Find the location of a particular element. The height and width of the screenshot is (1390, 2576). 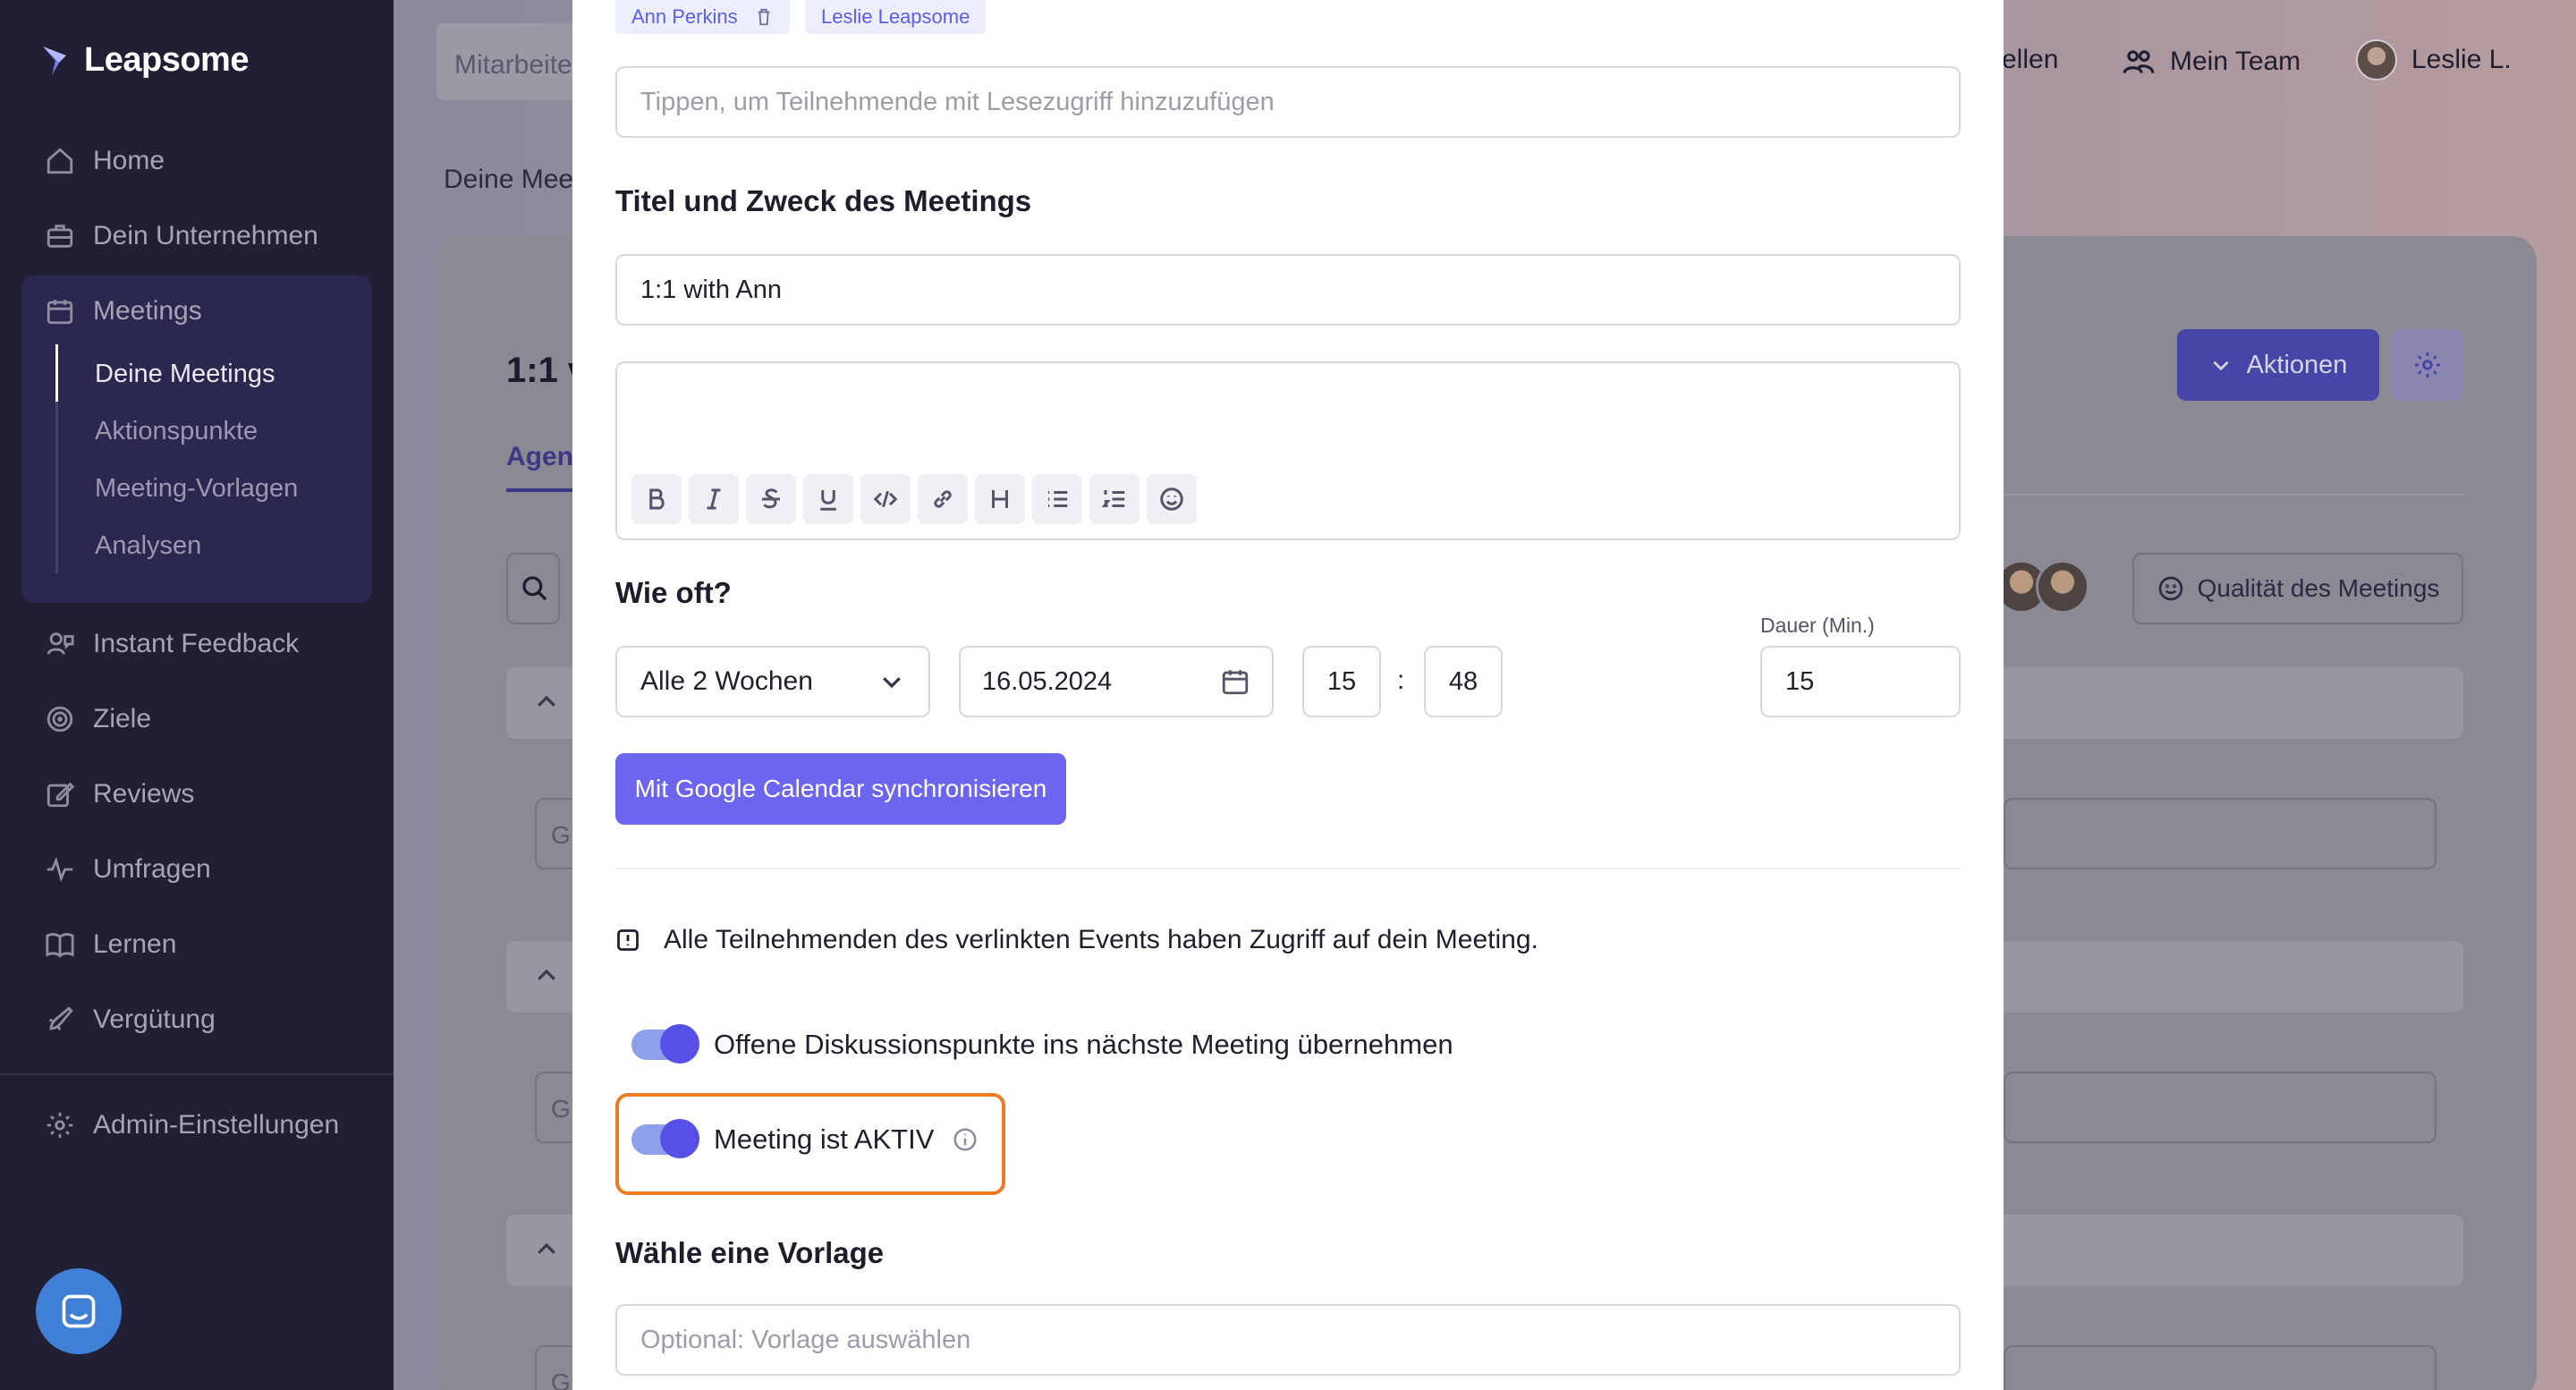

italic-icon is located at coordinates (714, 499).